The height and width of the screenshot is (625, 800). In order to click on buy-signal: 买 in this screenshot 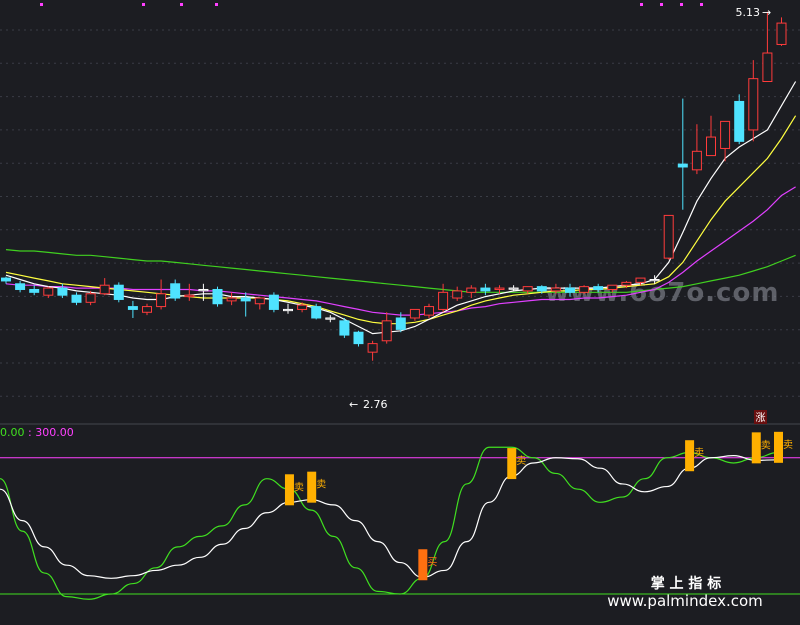, I will do `click(427, 565)`.